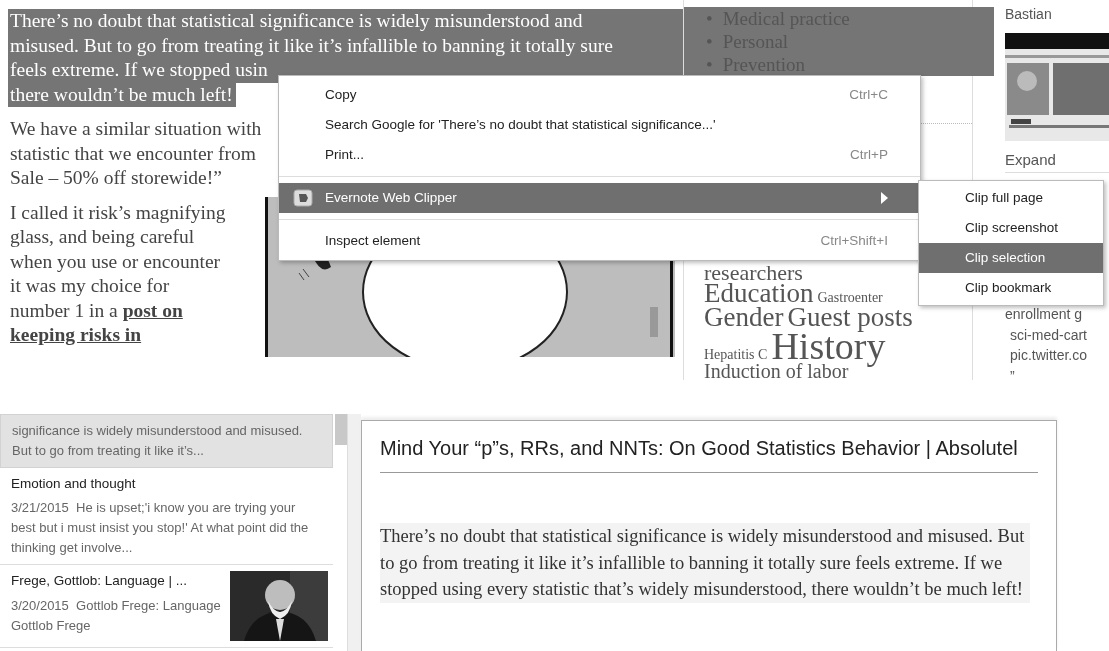 Image resolution: width=1109 pixels, height=651 pixels. I want to click on submenu-arrow-icon, so click(884, 198).